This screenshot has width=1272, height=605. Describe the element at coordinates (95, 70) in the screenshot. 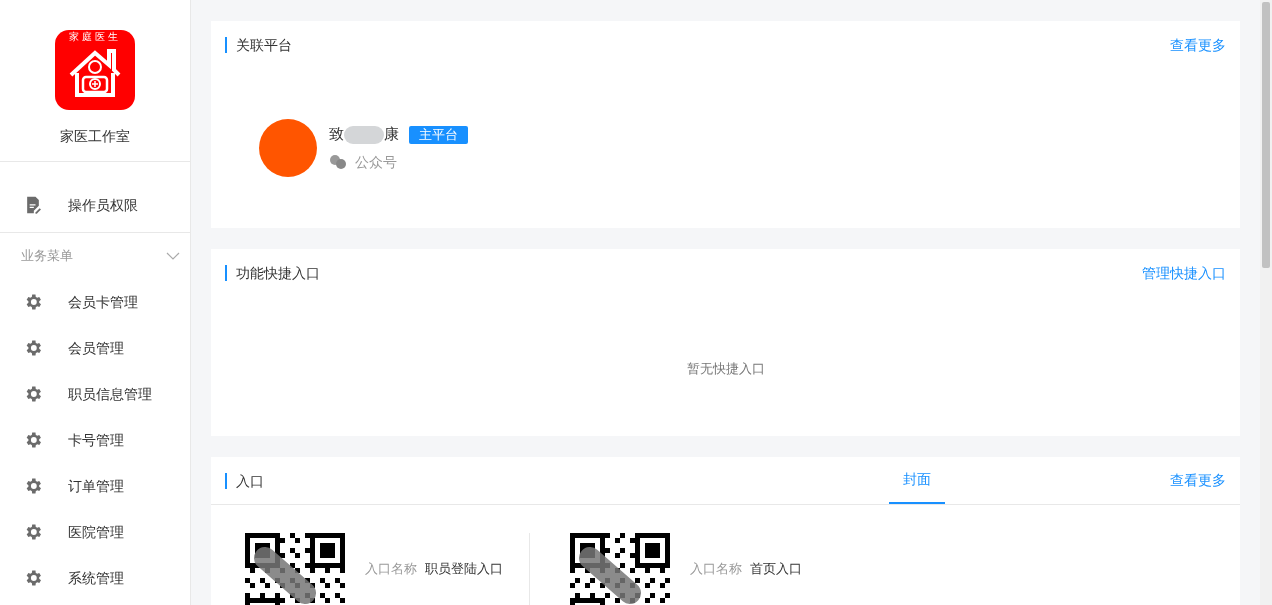

I see `app-logo: 家庭医生` at that location.